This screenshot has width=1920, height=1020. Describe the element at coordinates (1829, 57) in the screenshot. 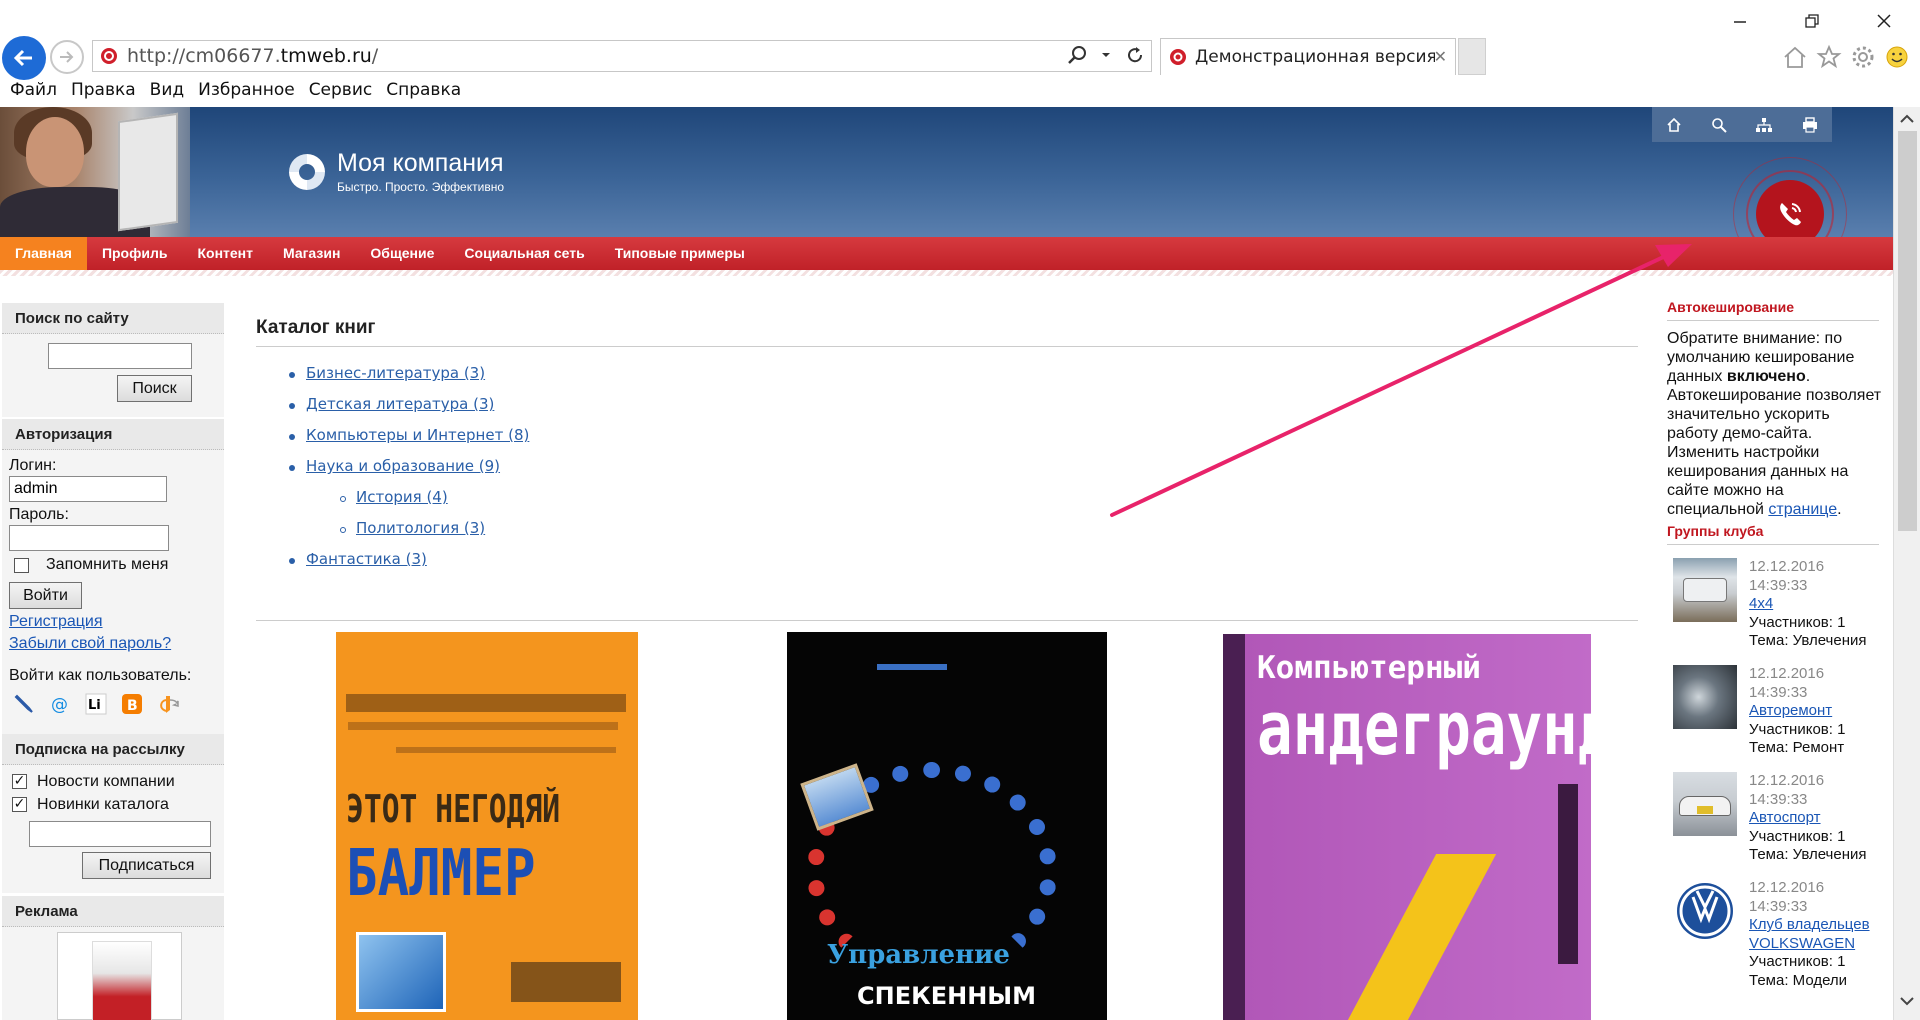

I see `favorites-star-icon` at that location.